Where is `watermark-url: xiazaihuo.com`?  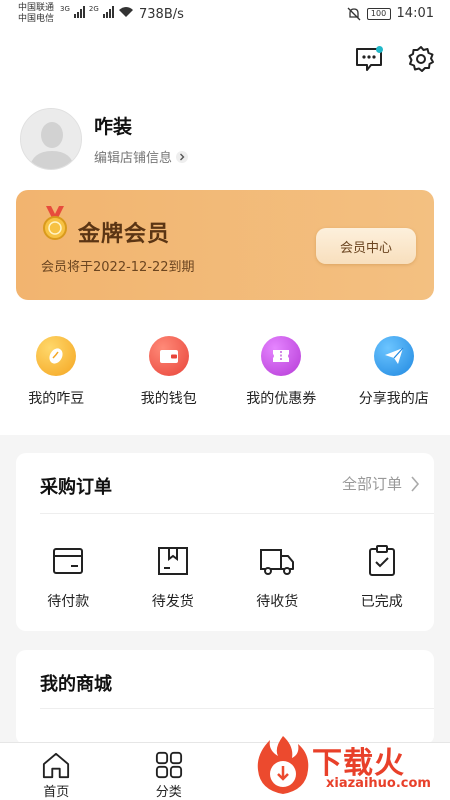
watermark-url: xiazaihuo.com is located at coordinates (378, 783).